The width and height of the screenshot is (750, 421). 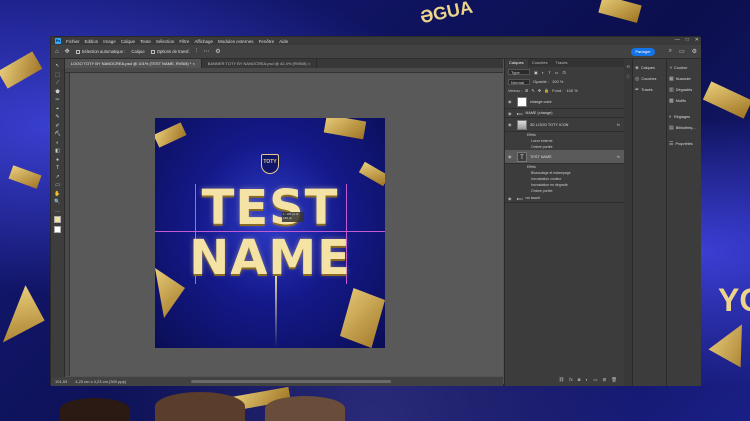 What do you see at coordinates (57, 151) in the screenshot?
I see `gradient-tool-icon: ◧` at bounding box center [57, 151].